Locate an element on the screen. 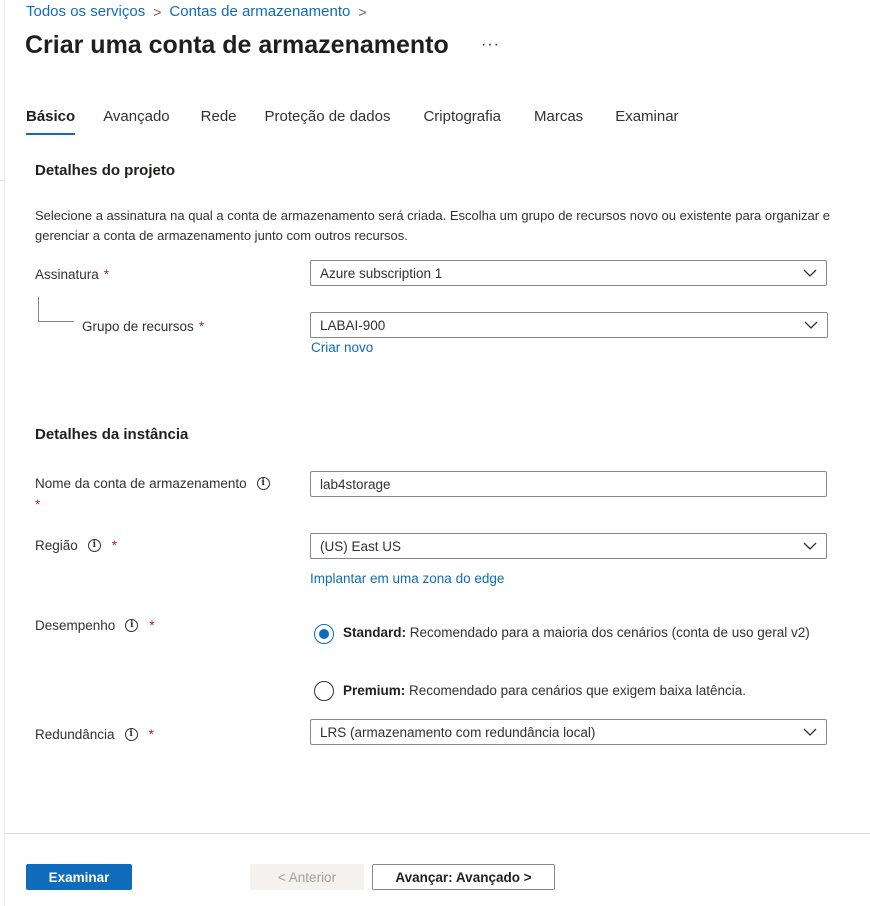 The image size is (870, 906). storage-name-input is located at coordinates (568, 484).